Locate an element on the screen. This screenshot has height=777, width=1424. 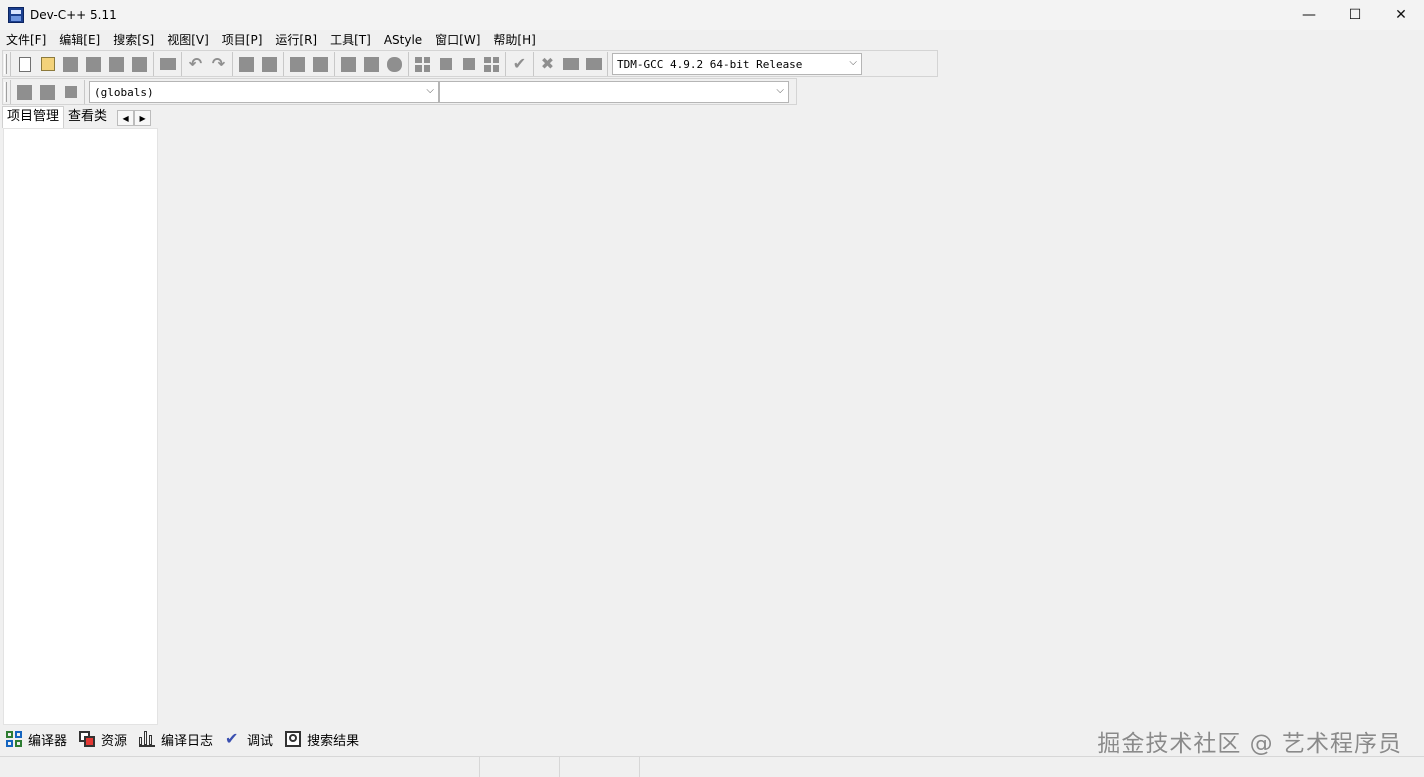
delete-profile-button is located at coordinates (593, 64).